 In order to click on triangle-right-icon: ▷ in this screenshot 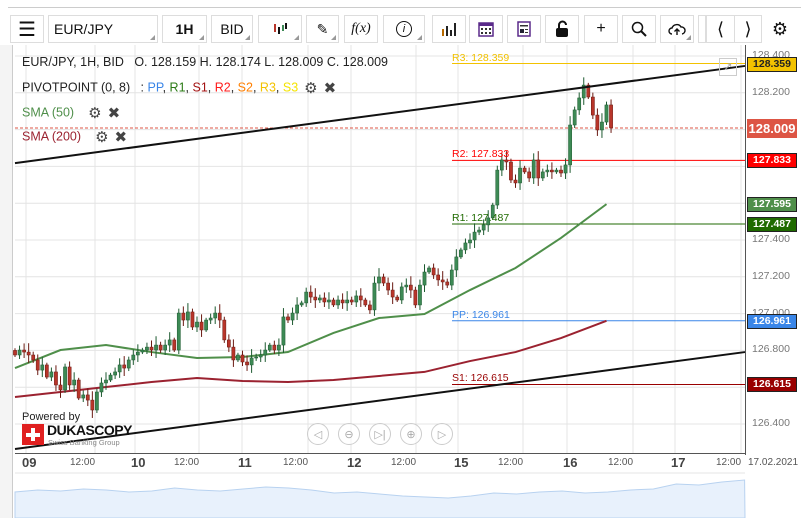, I will do `click(442, 434)`.